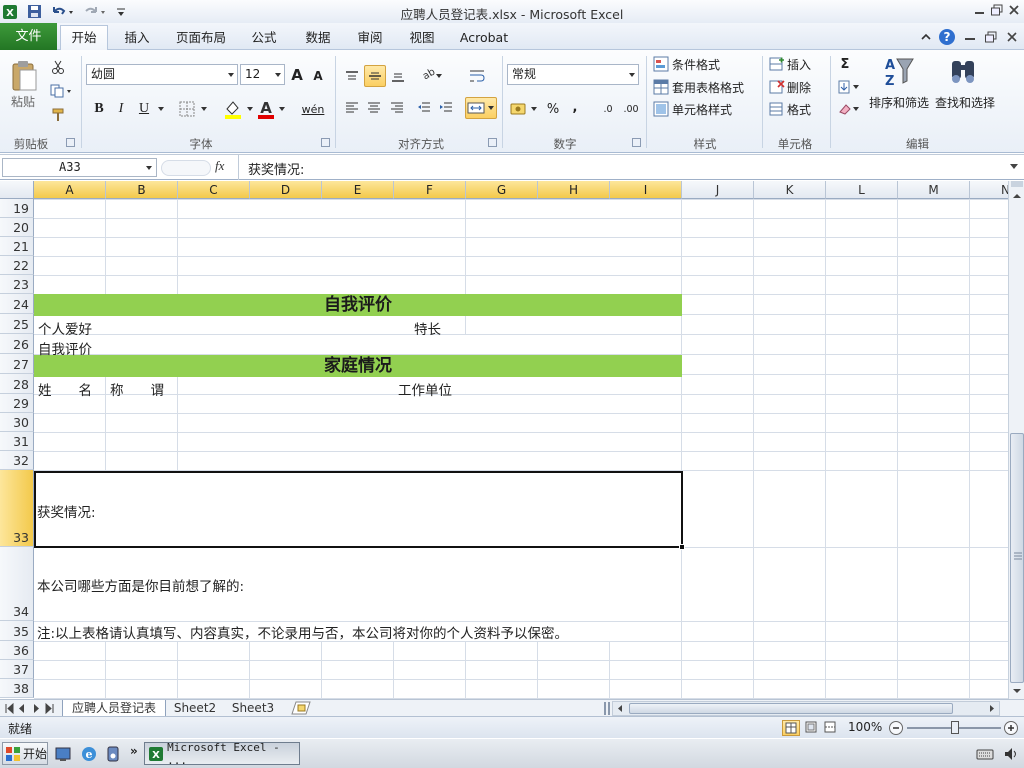 This screenshot has height=768, width=1024. I want to click on decrease-decimal-button: .00, so click(631, 109).